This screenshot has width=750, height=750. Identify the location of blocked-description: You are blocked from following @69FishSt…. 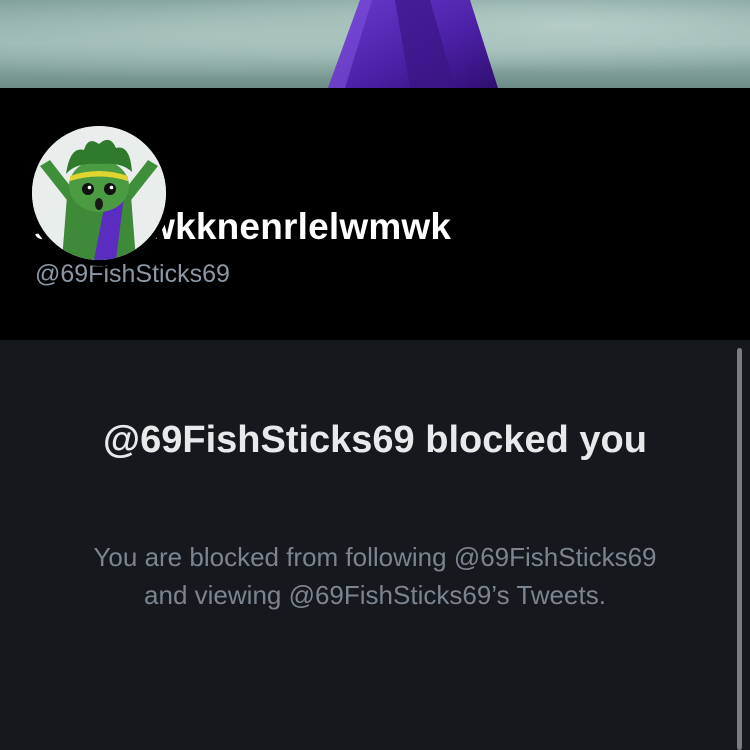
(375, 576).